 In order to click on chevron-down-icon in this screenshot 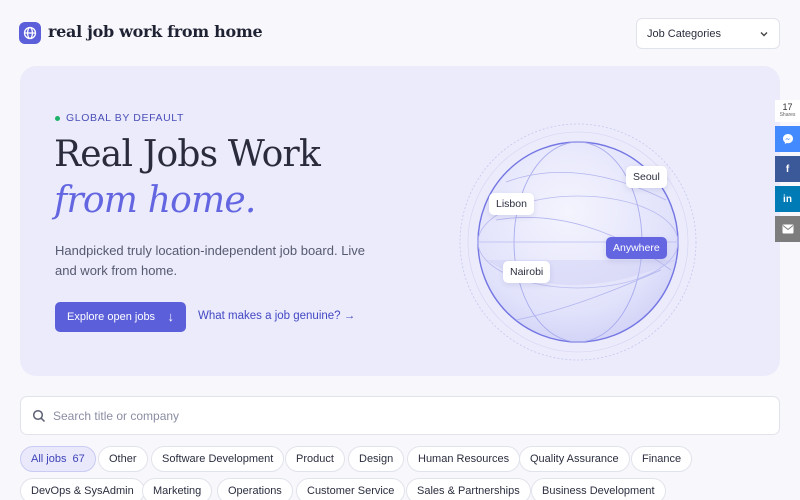, I will do `click(764, 34)`.